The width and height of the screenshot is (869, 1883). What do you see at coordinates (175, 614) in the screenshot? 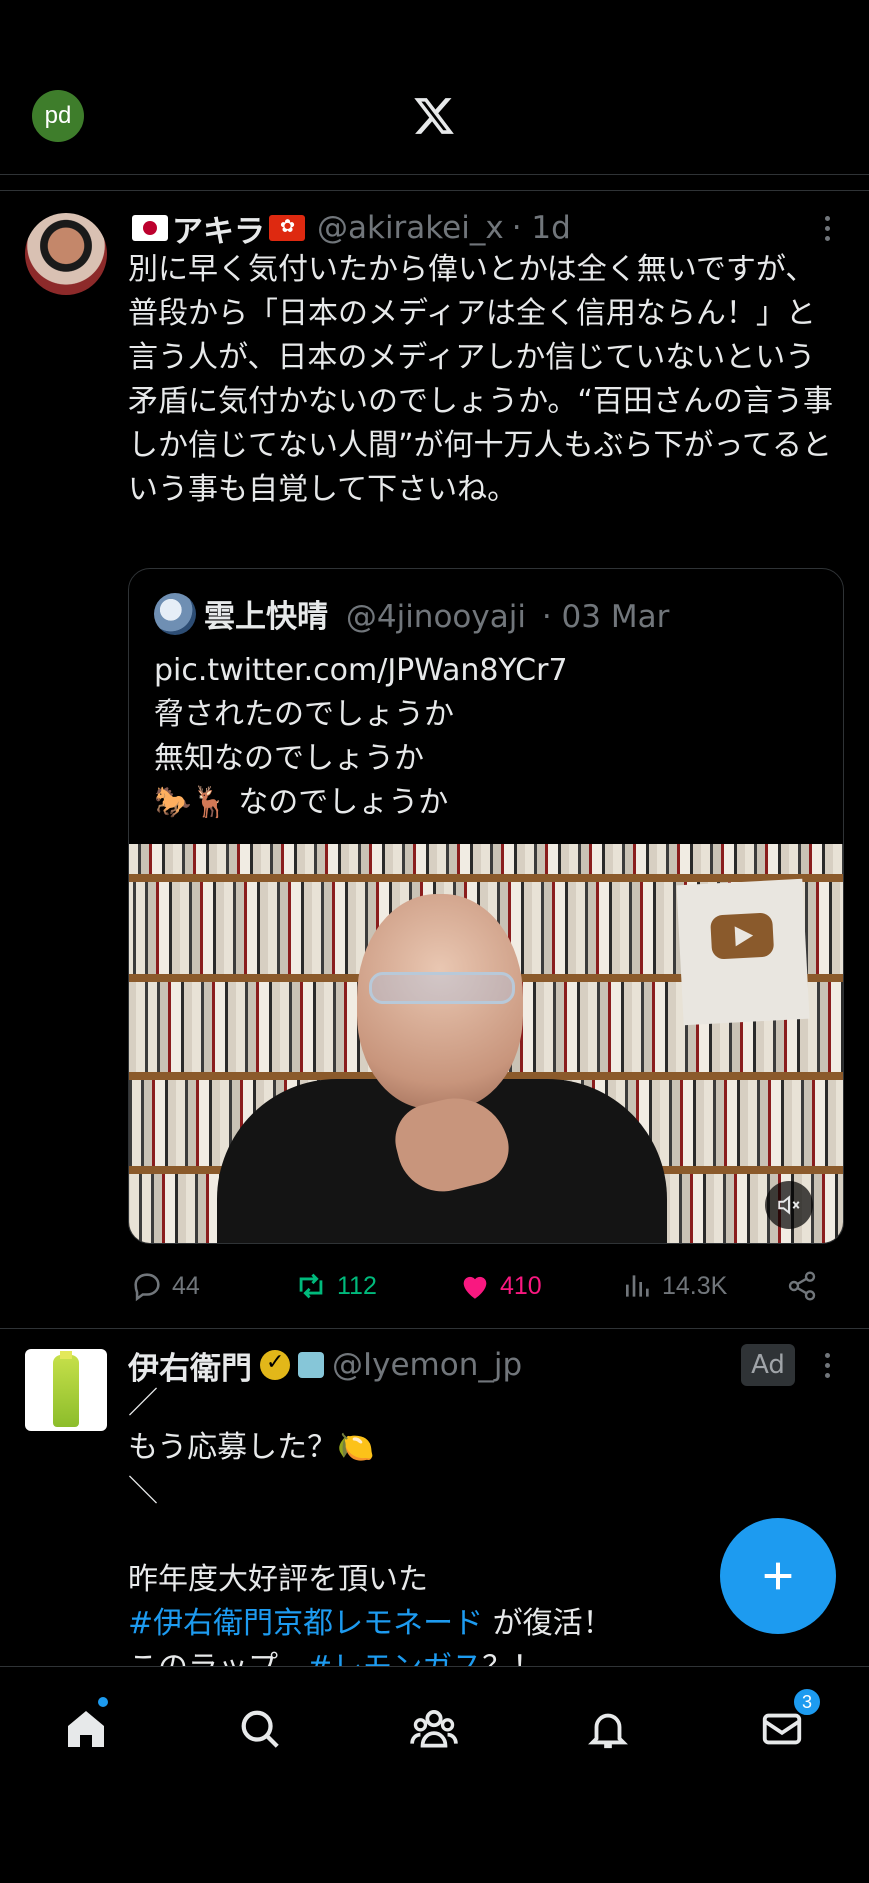
I see `quoted-author-avatar` at bounding box center [175, 614].